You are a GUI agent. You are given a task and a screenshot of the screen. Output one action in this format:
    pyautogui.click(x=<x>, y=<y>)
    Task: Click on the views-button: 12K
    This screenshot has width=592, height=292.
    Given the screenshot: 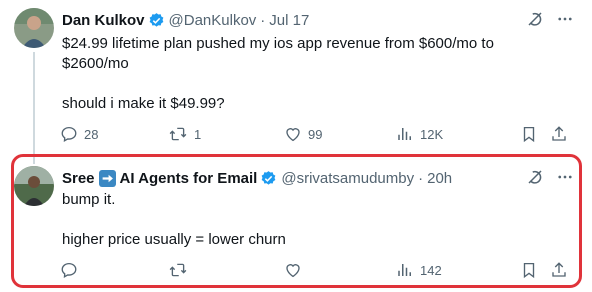 What is the action you would take?
    pyautogui.click(x=458, y=134)
    